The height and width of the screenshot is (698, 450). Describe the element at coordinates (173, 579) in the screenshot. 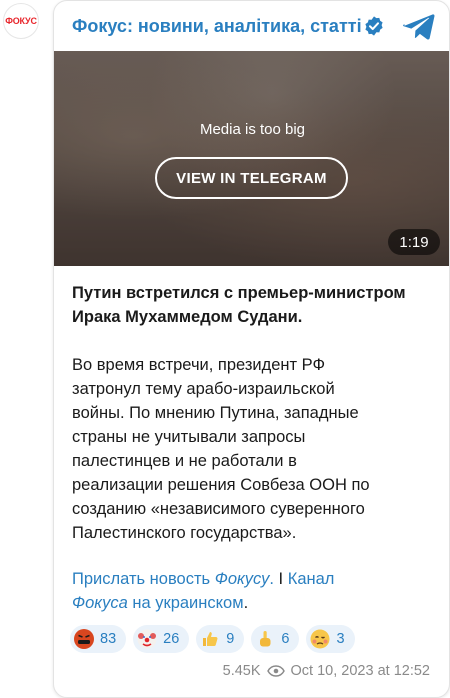

I see `send-news-link: Прислать новость Фокусу.` at that location.